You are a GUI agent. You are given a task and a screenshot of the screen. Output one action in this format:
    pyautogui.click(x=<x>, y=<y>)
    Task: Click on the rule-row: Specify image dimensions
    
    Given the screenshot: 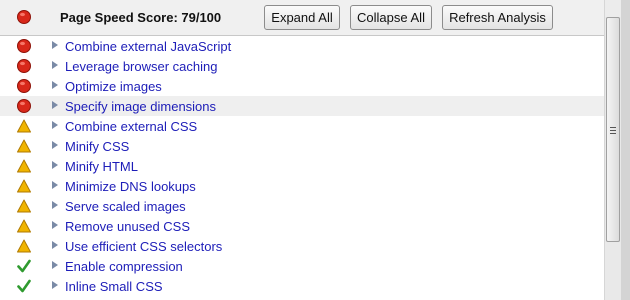 What is the action you would take?
    pyautogui.click(x=302, y=106)
    